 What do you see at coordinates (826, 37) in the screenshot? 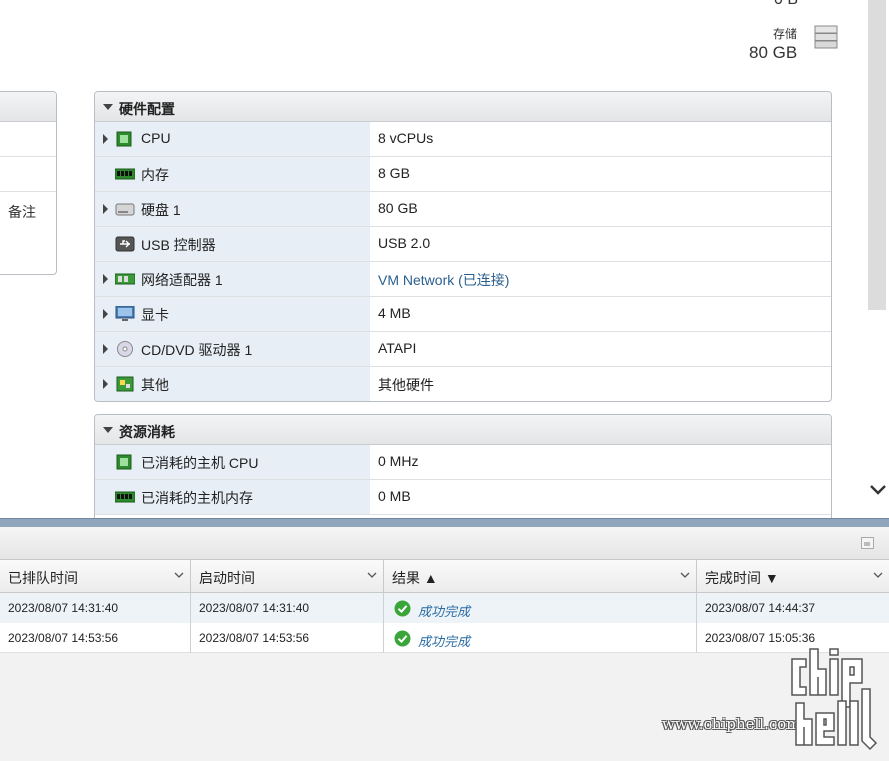
I see `storage-icon` at bounding box center [826, 37].